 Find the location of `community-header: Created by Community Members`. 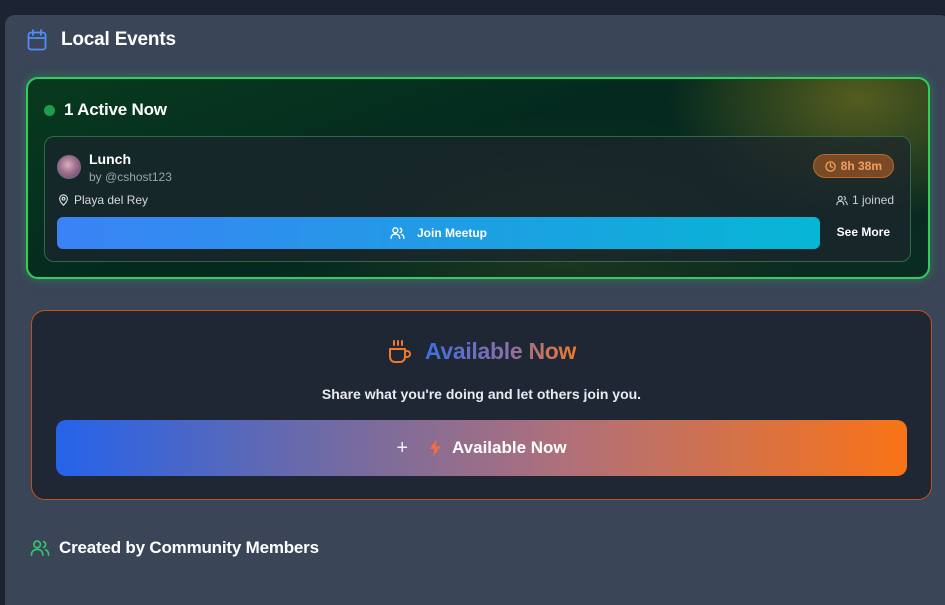

community-header: Created by Community Members is located at coordinates (174, 548).